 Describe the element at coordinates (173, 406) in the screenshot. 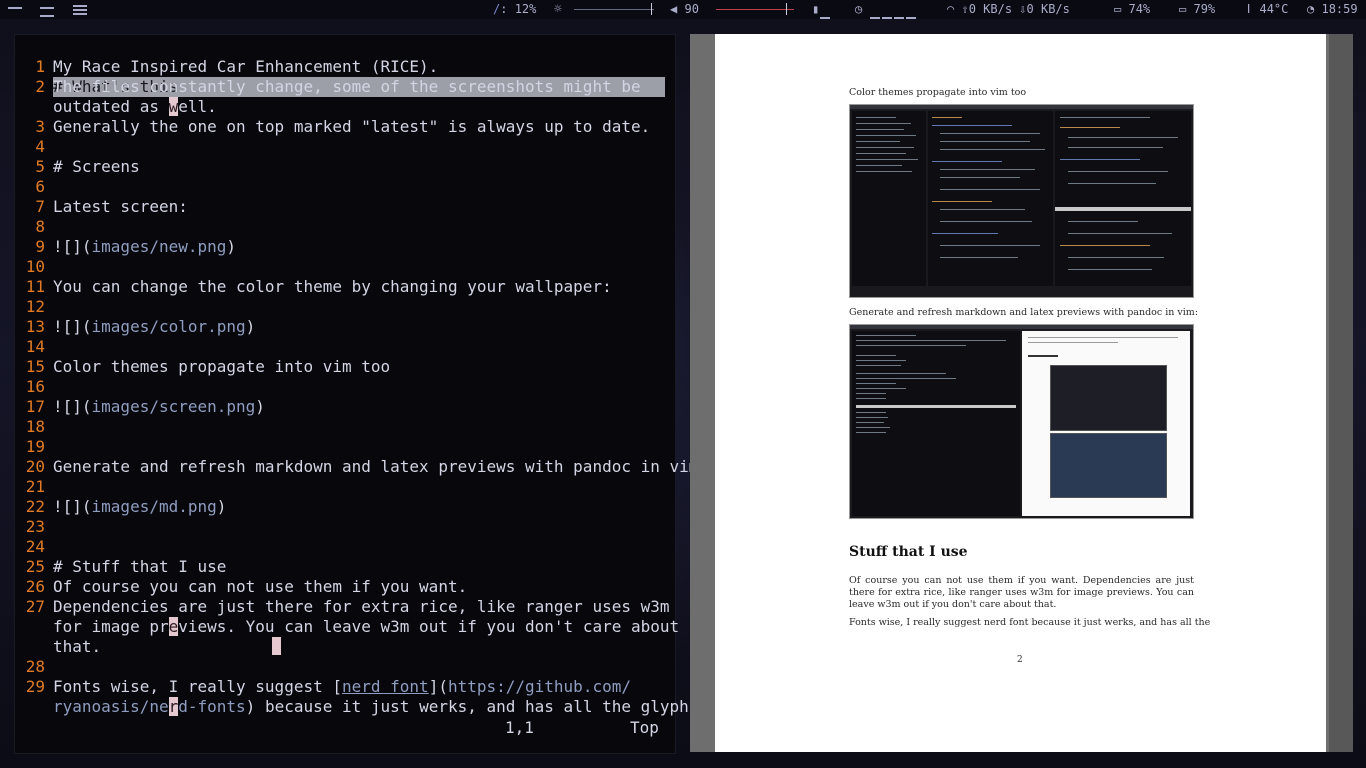

I see `image-link: images/screen.png` at that location.